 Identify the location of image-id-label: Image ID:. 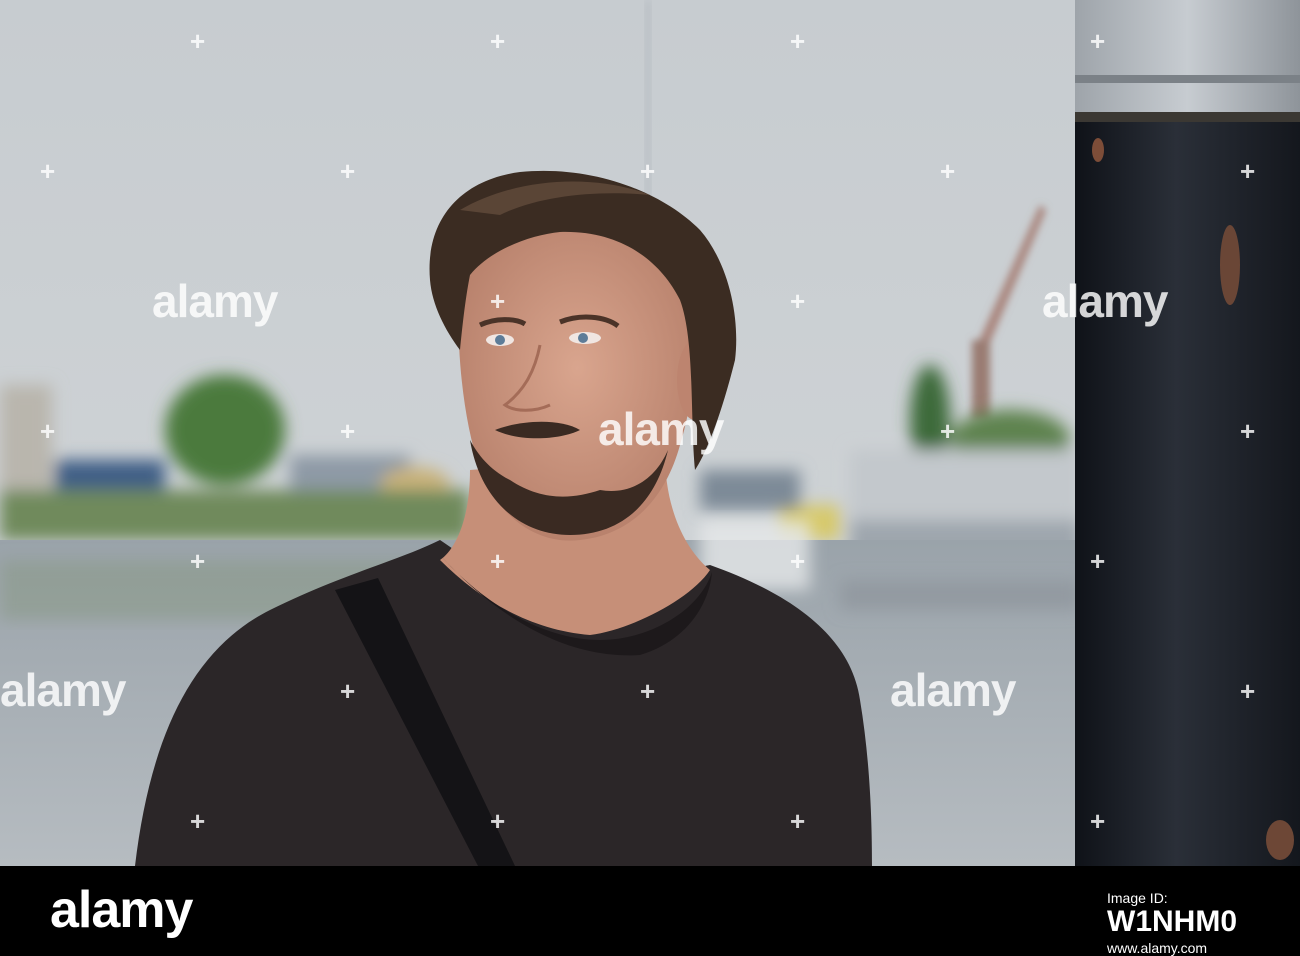
(1137, 898).